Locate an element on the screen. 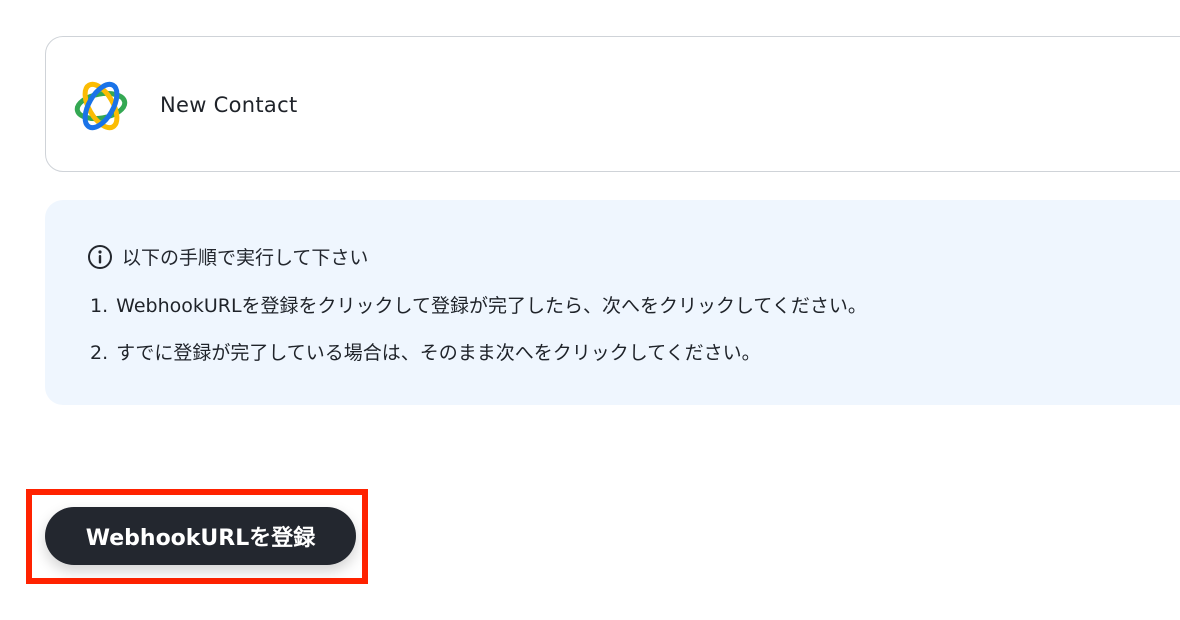 This screenshot has width=1180, height=620. app-logo-icon is located at coordinates (101, 106).